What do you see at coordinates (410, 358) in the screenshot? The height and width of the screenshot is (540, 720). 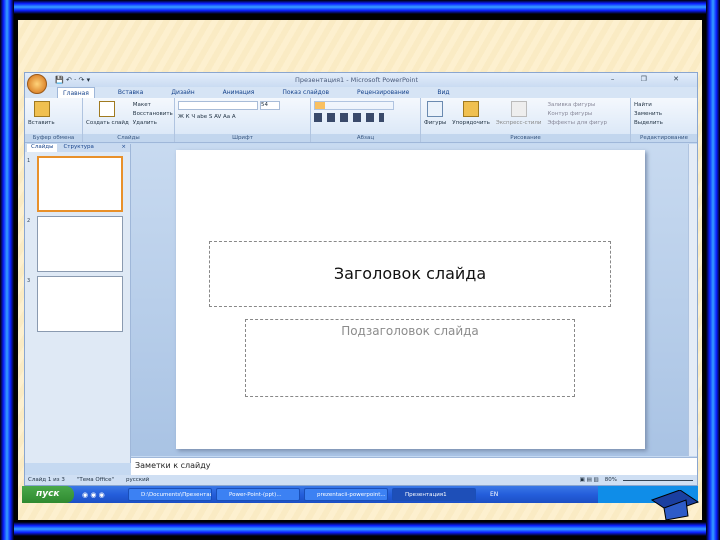 I see `subtitle-placeholder: Подзаголовок слайда` at bounding box center [410, 358].